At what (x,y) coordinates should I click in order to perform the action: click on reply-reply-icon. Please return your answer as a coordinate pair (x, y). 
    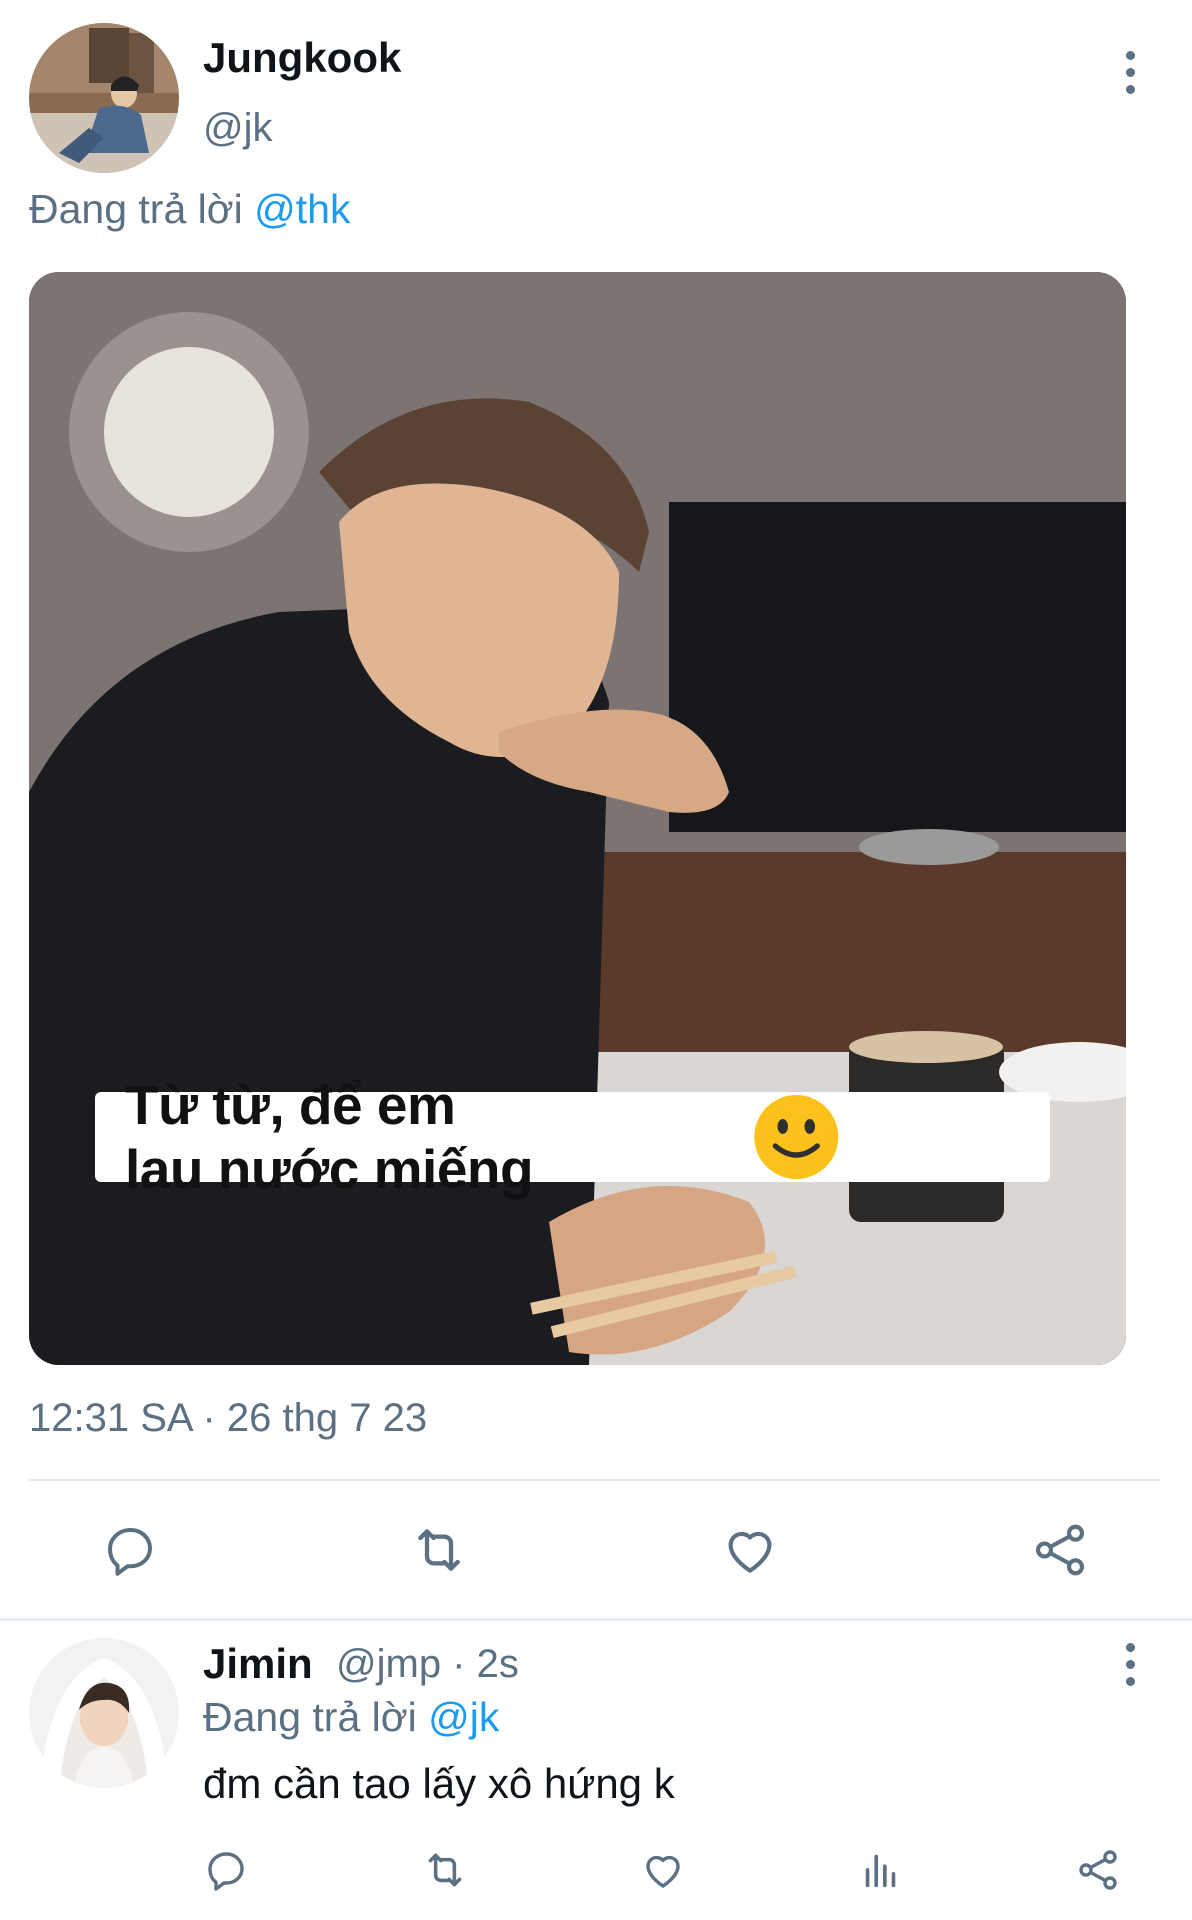
    Looking at the image, I should click on (226, 1870).